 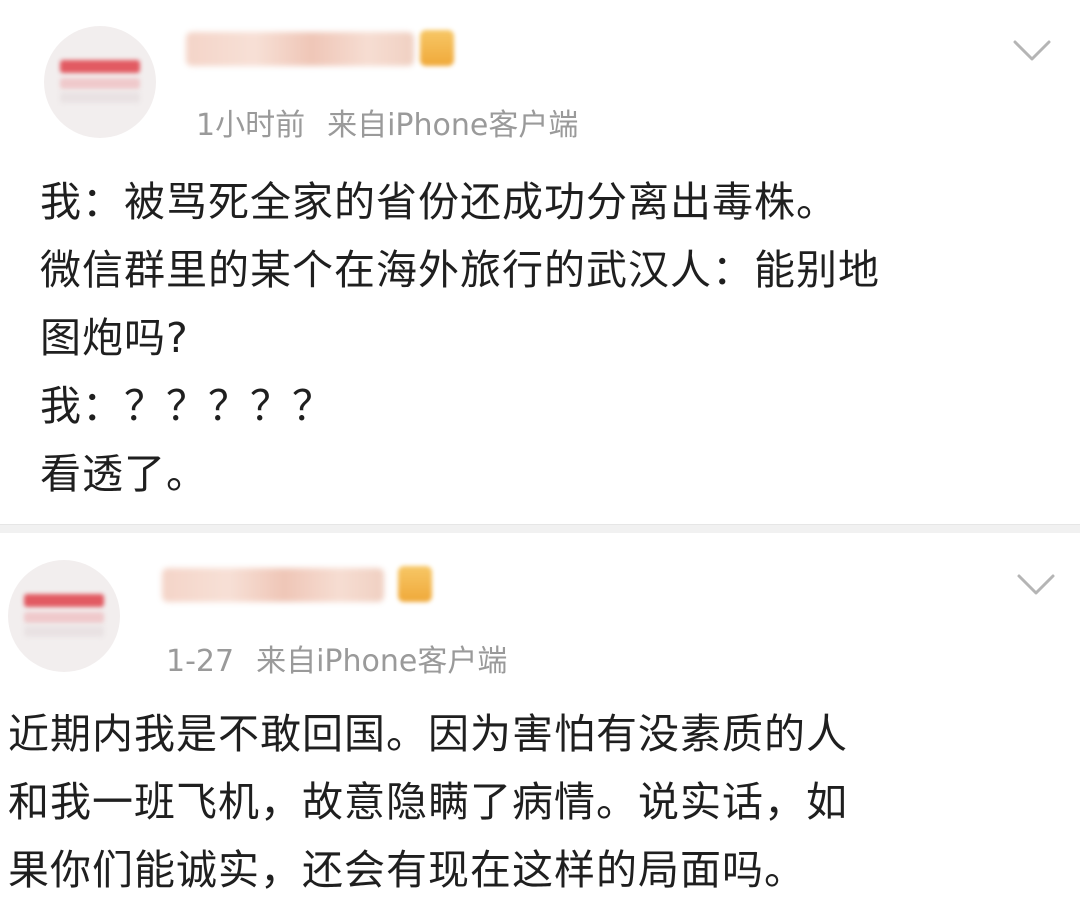 What do you see at coordinates (460, 270) in the screenshot?
I see `post-body-line: 微信群里的某个在海外旅行的武汉人：能别地` at bounding box center [460, 270].